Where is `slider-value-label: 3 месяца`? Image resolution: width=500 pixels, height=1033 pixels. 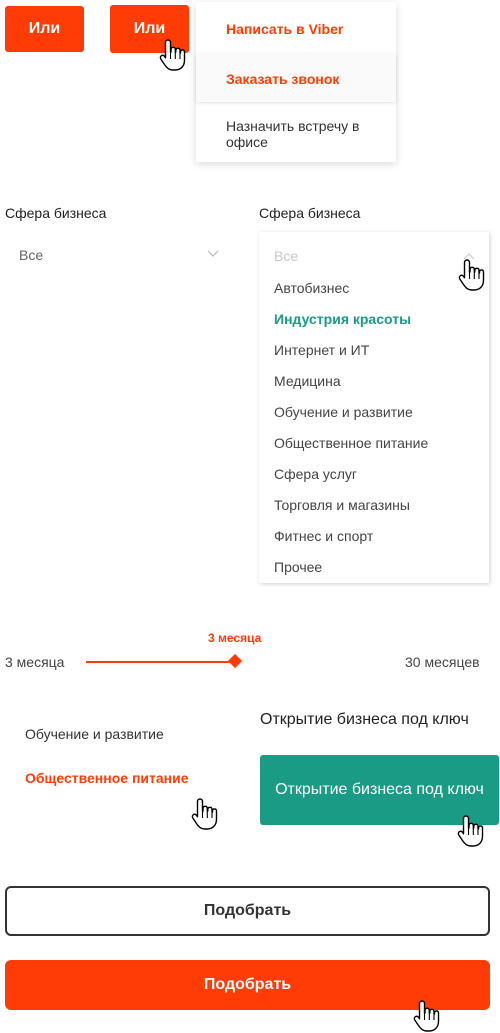
slider-value-label: 3 месяца is located at coordinates (235, 638).